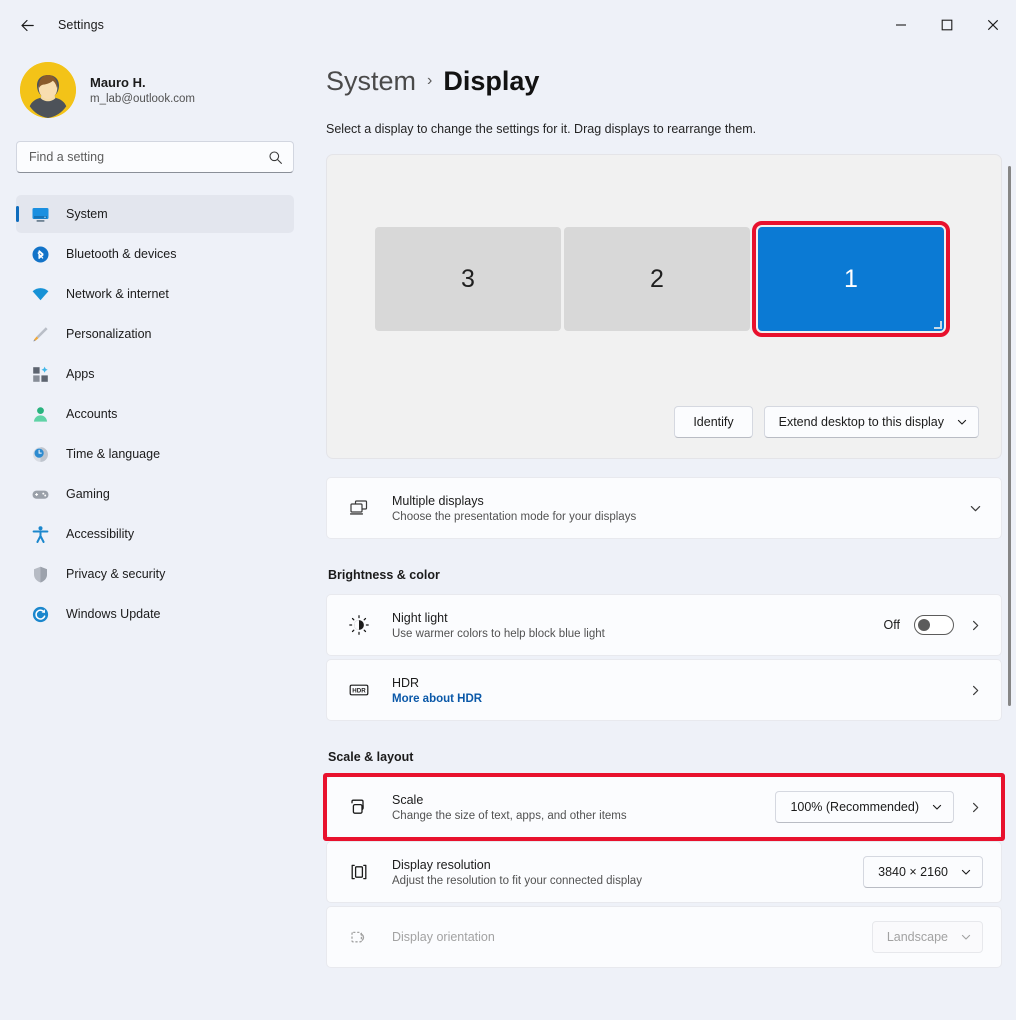 This screenshot has height=1020, width=1016. I want to click on row-title: Display resolution, so click(441, 864).